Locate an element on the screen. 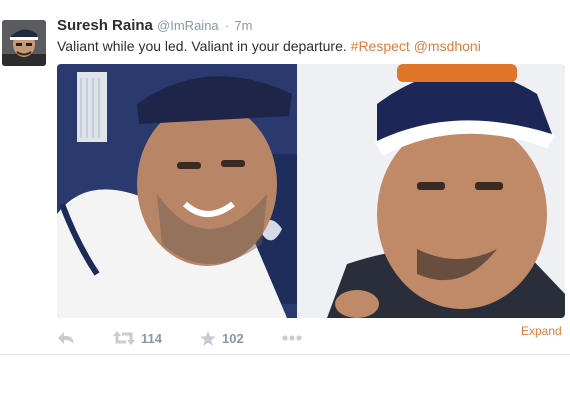 The height and width of the screenshot is (400, 570). avatar is located at coordinates (24, 43).